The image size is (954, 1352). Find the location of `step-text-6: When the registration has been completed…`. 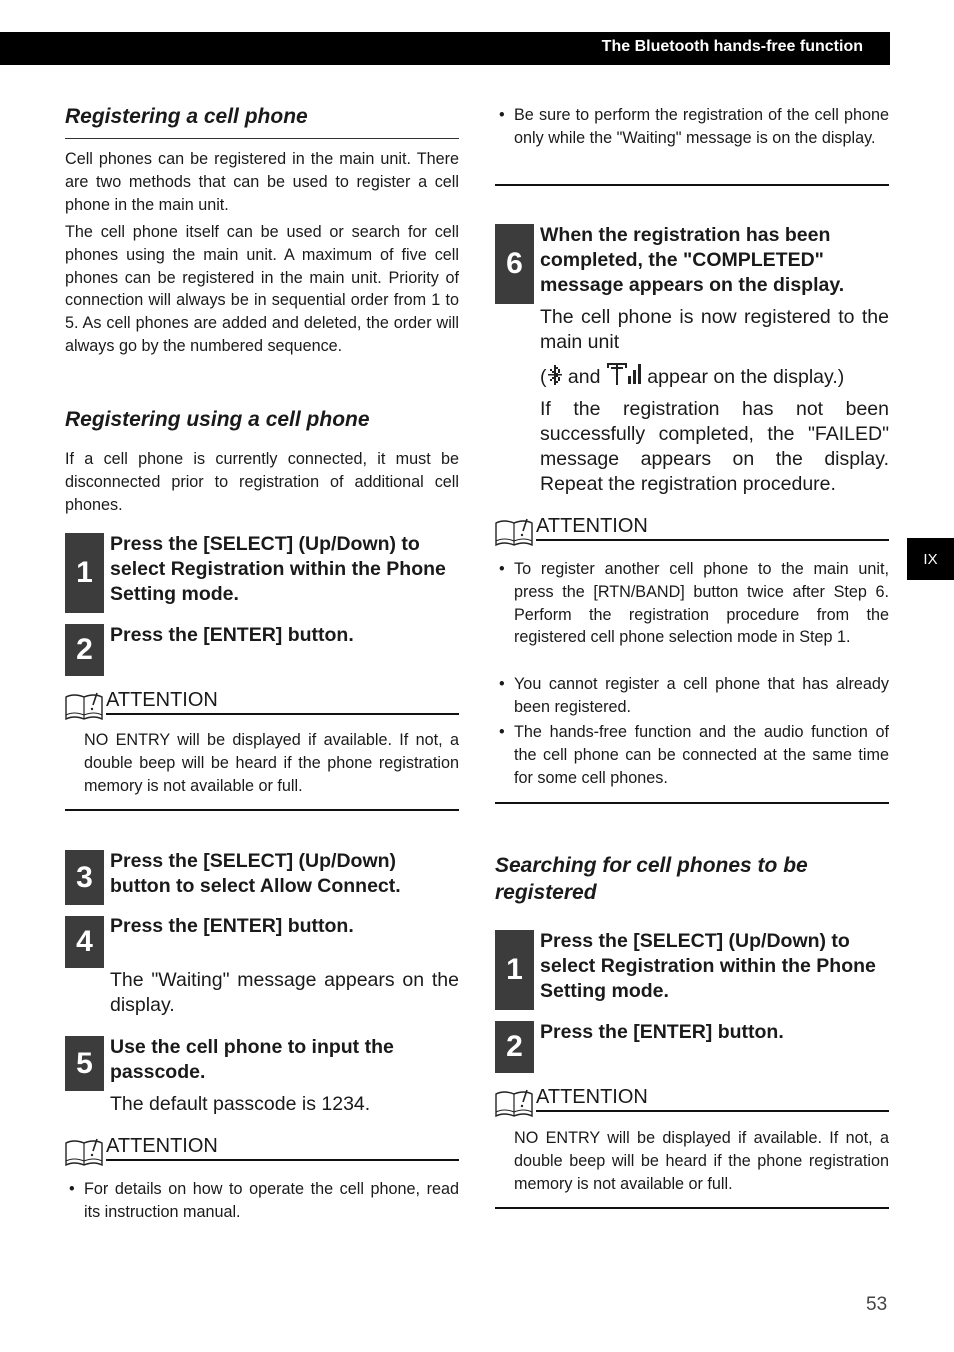

step-text-6: When the registration has been completed… is located at coordinates (692, 260).